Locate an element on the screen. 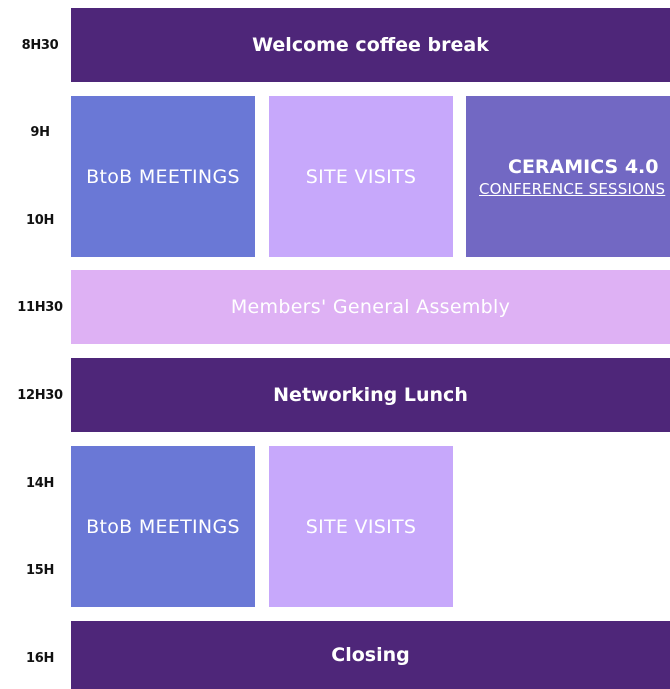 Image resolution: width=670 pixels, height=689 pixels. networking-lunch-label: Networking Lunch is located at coordinates (370, 395).